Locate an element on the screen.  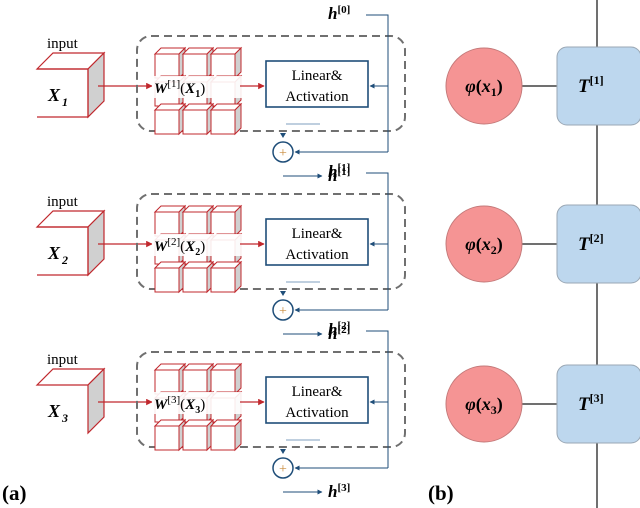
hidden-state-out: h[3] is located at coordinates (339, 491).